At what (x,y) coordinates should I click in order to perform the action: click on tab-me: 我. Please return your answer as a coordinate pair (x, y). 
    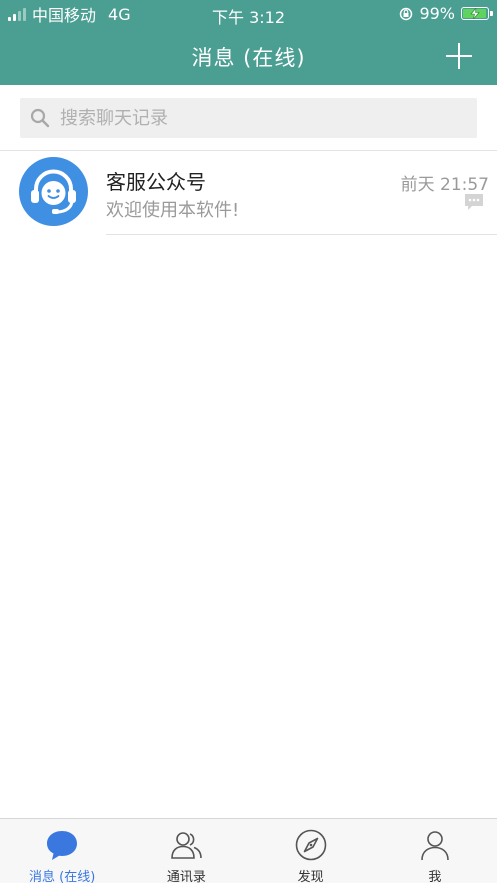
    Looking at the image, I should click on (435, 851).